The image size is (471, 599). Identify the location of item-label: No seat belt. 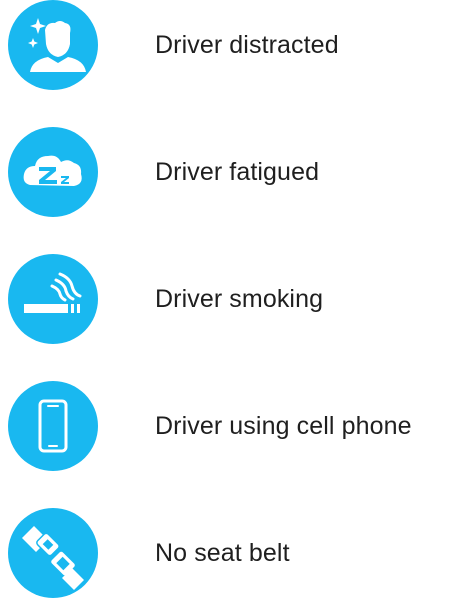
(222, 552).